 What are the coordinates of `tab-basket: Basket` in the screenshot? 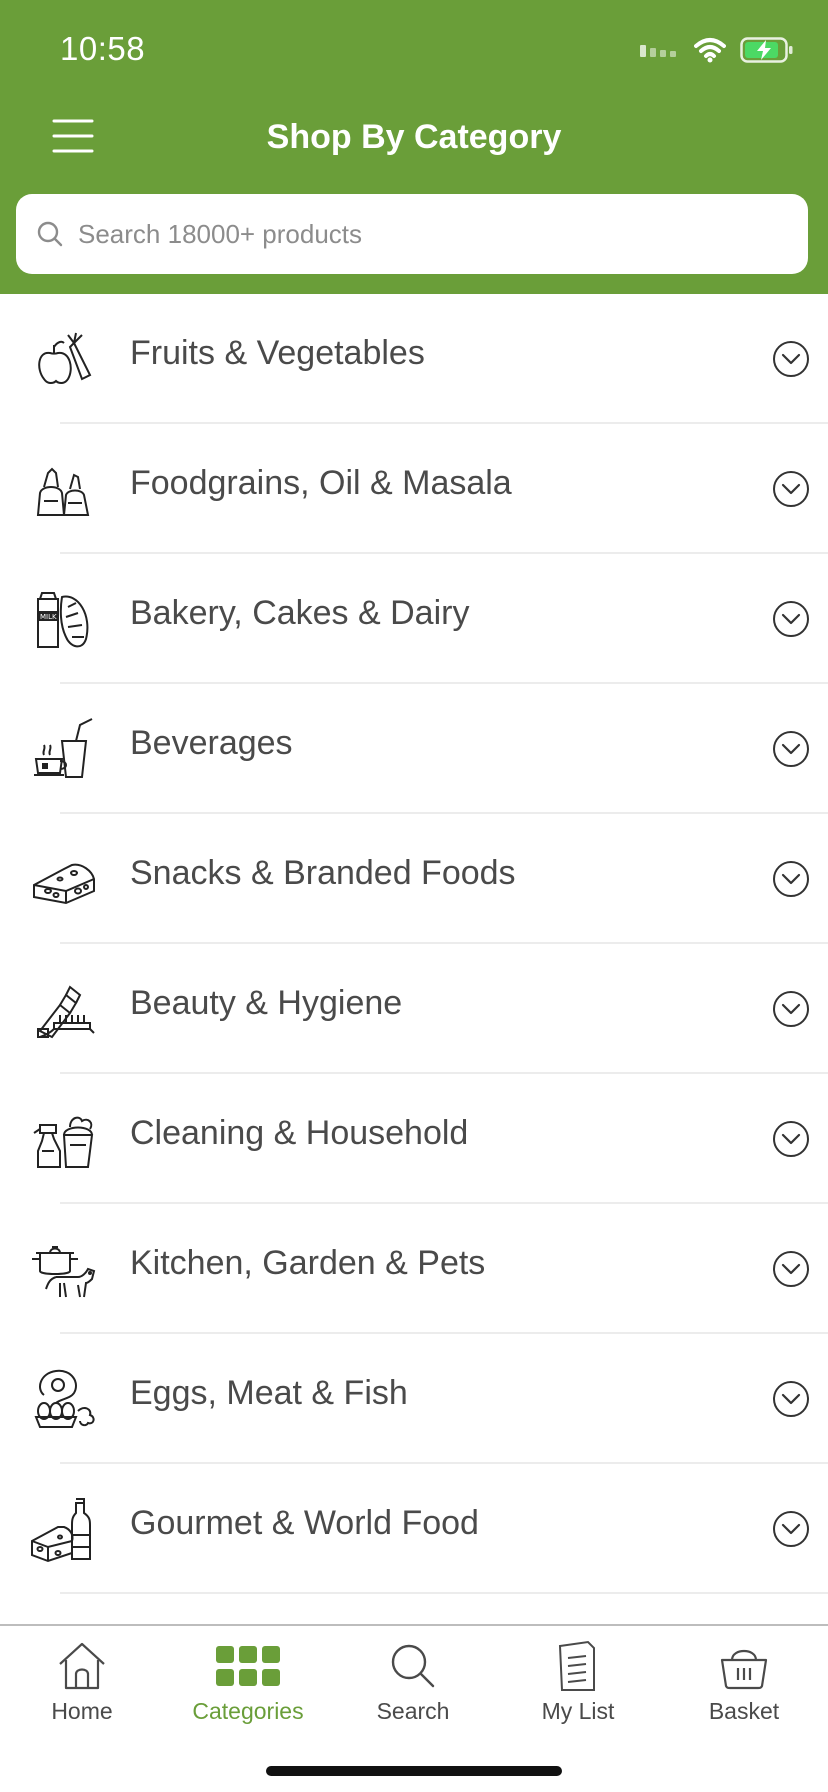 It's located at (744, 1690).